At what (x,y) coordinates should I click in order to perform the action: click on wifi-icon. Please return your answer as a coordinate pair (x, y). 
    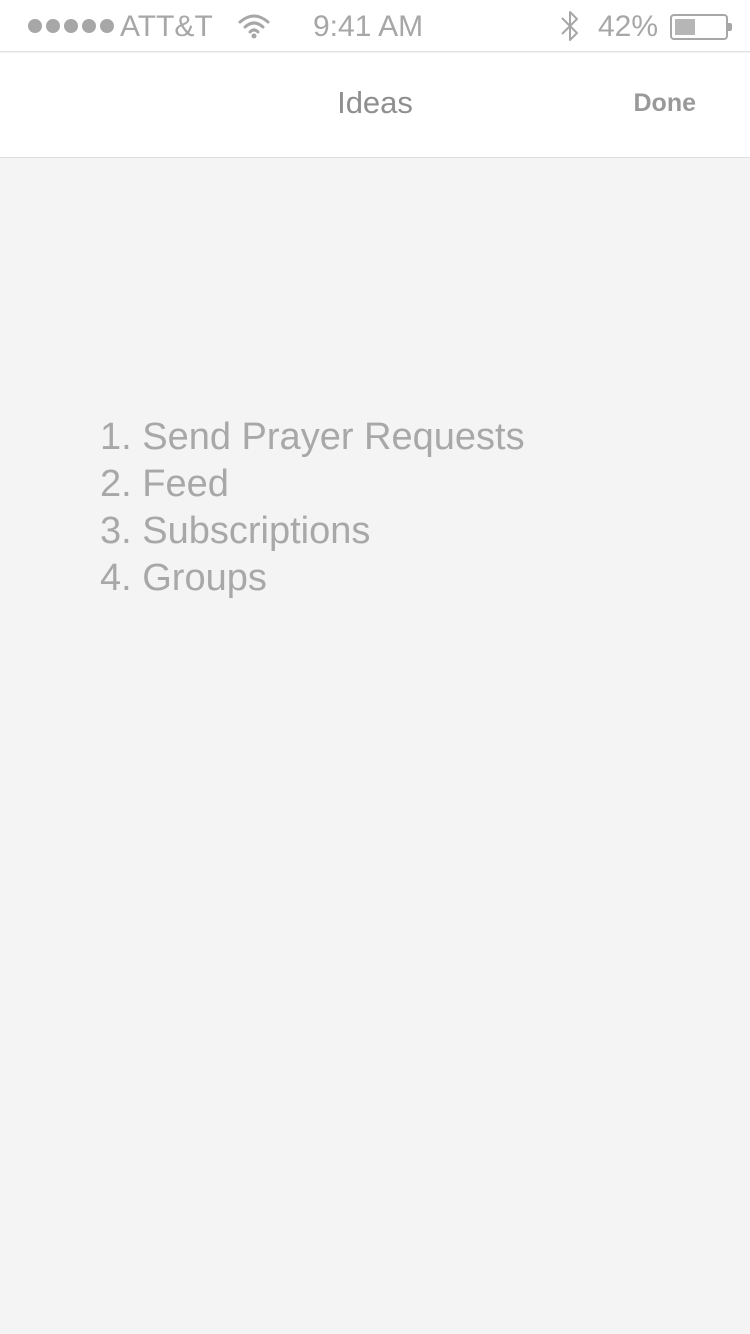
    Looking at the image, I should click on (254, 26).